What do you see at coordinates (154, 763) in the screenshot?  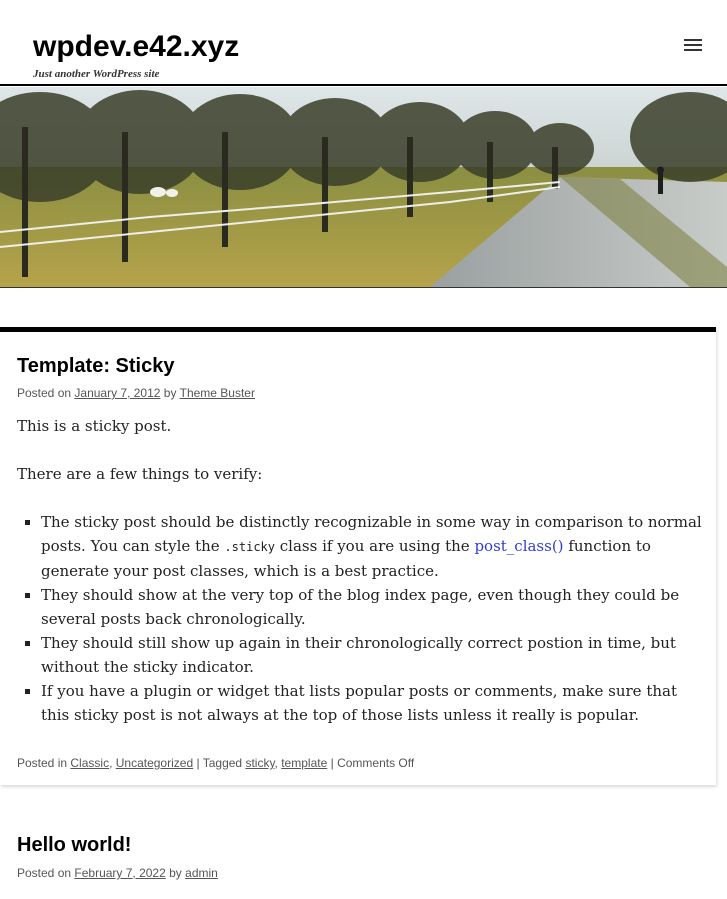 I see `category-link: Uncategorized` at bounding box center [154, 763].